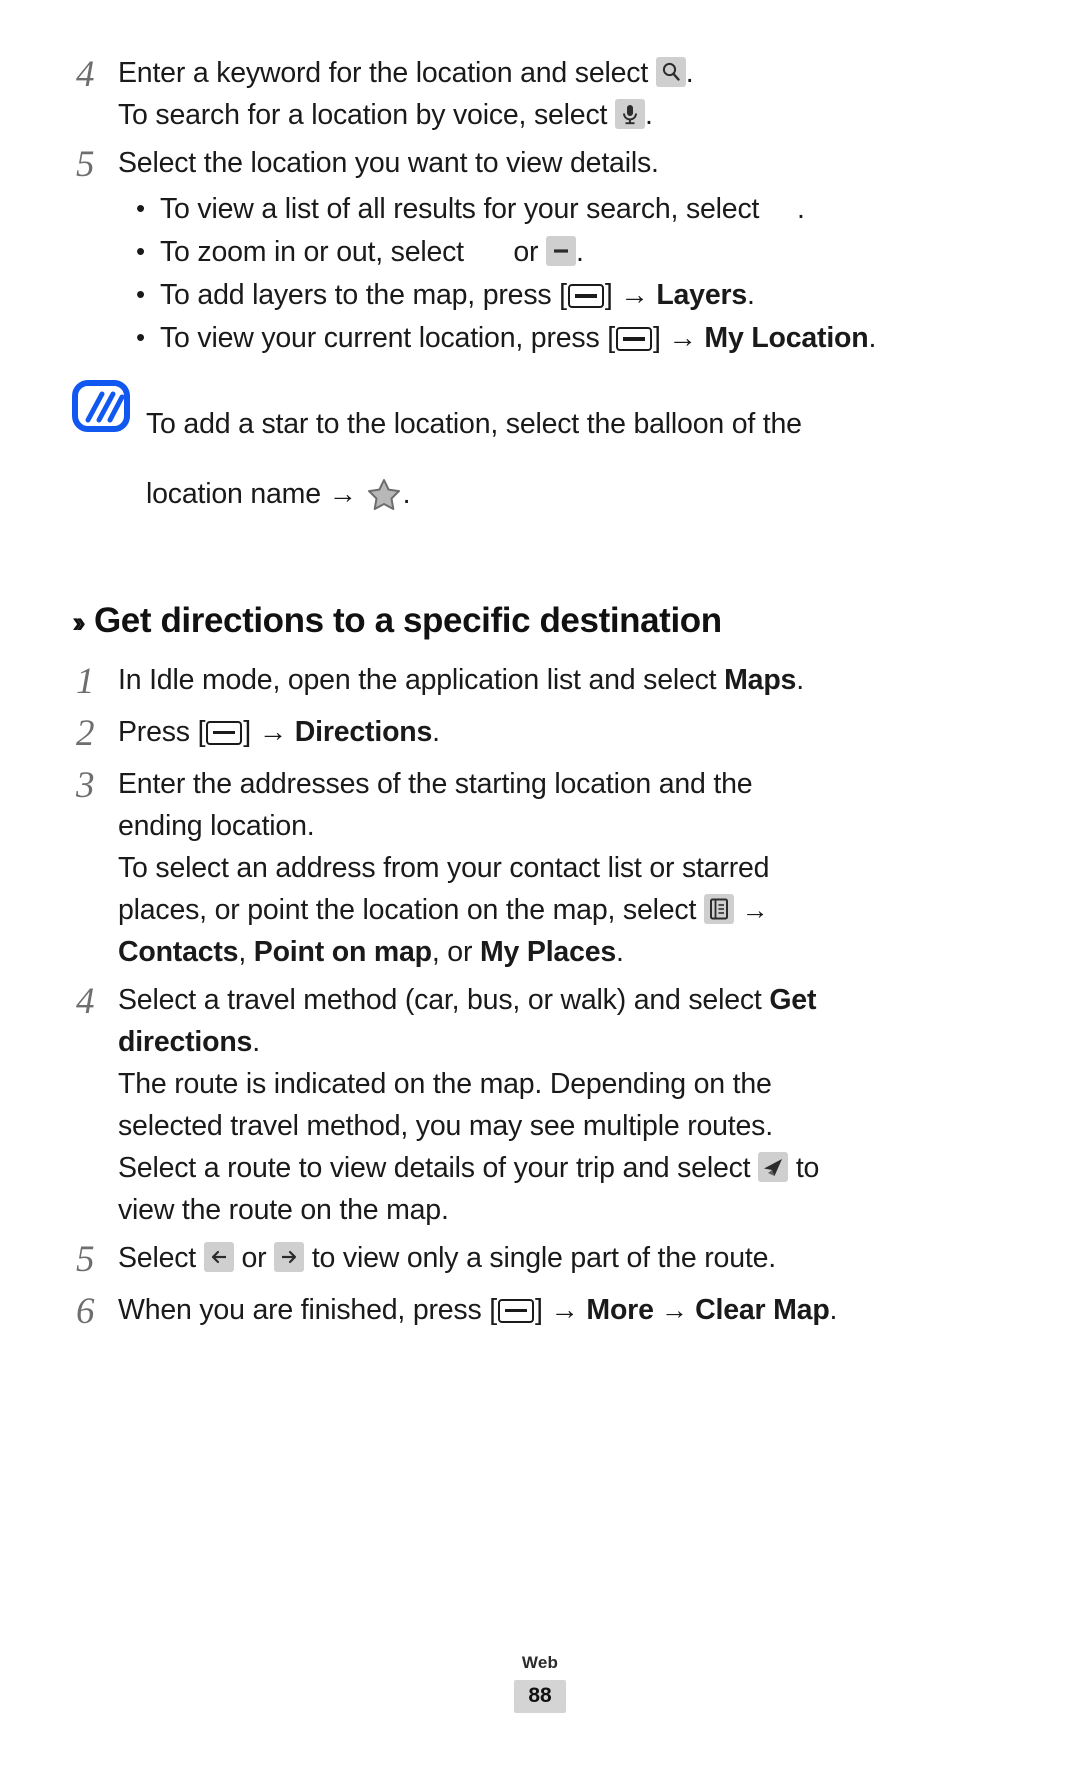 This screenshot has width=1080, height=1771. What do you see at coordinates (283, 1209) in the screenshot?
I see `step4b-para-line4: view the route on the map.` at bounding box center [283, 1209].